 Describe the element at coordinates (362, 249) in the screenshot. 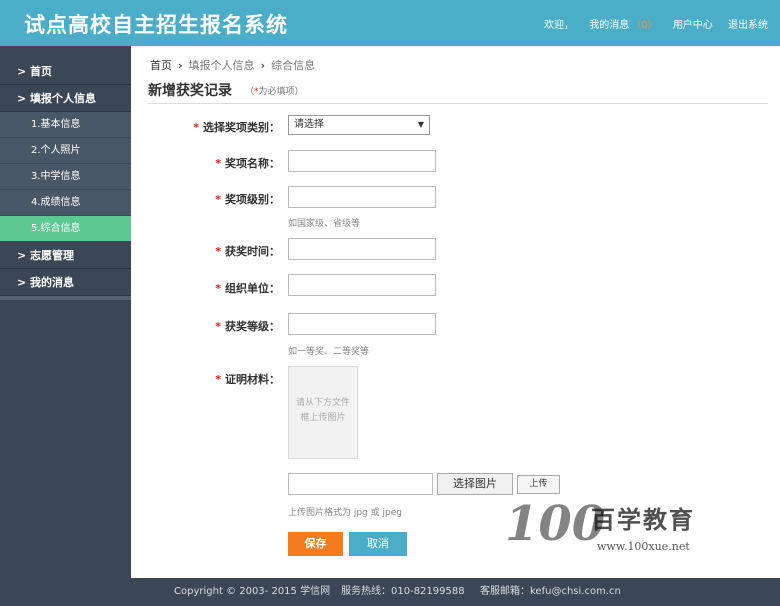

I see `award-time-input` at that location.